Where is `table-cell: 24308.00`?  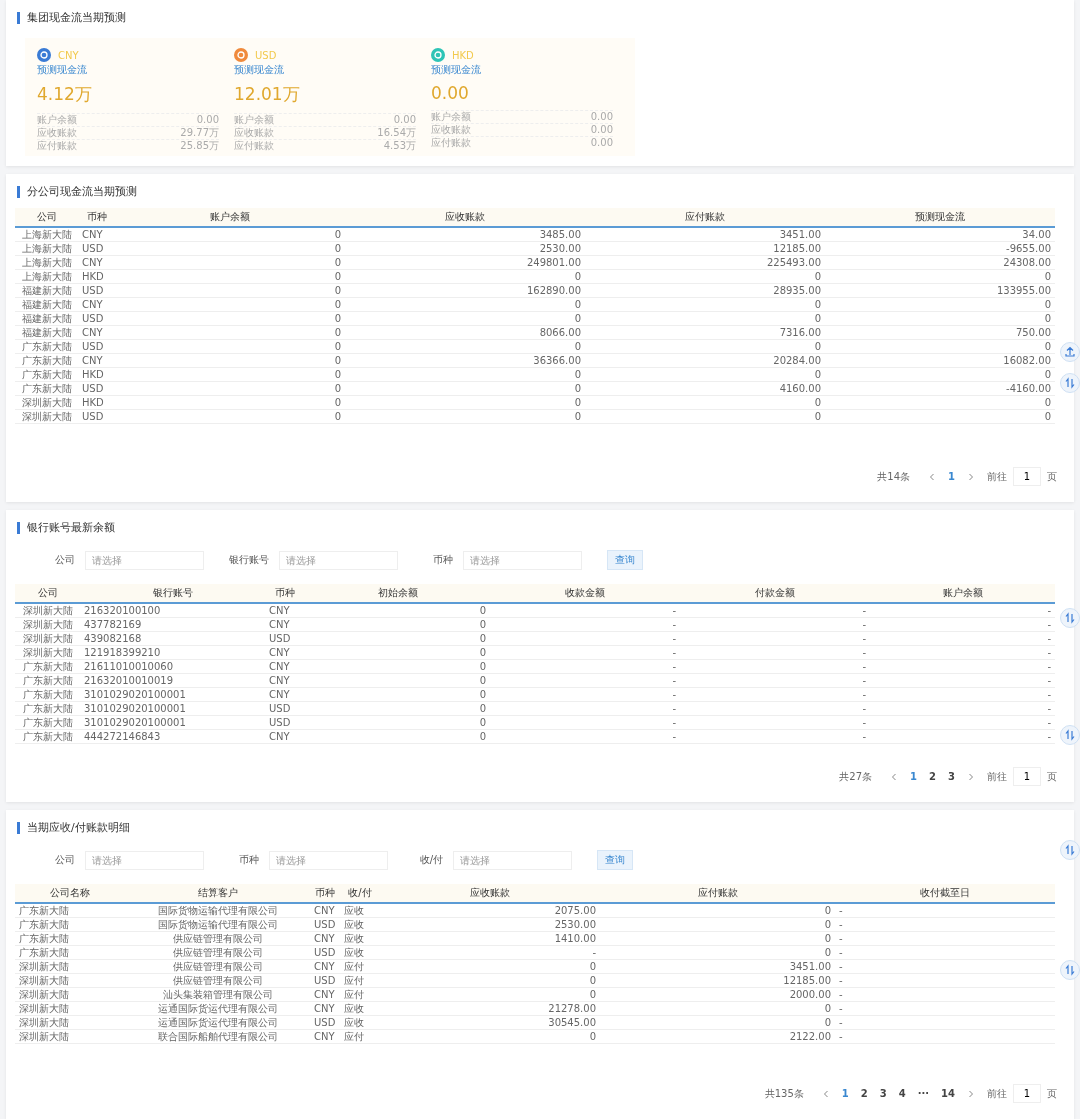
table-cell: 24308.00 is located at coordinates (1027, 262).